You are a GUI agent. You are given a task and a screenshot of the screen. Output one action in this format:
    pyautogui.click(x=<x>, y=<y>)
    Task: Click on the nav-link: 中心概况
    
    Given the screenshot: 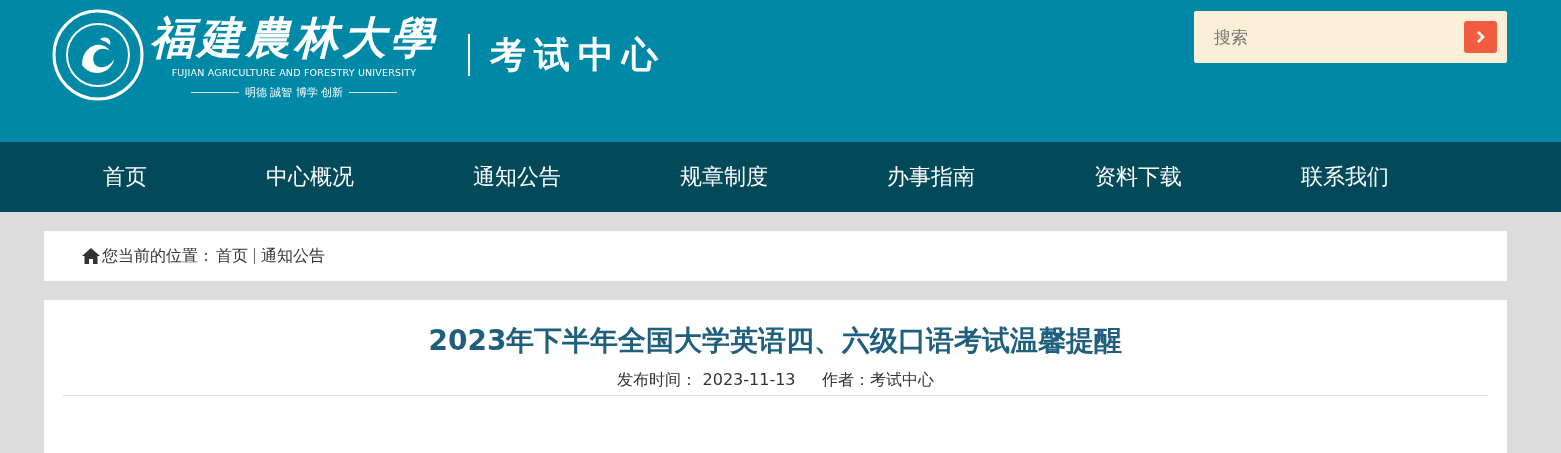 What is the action you would take?
    pyautogui.click(x=310, y=177)
    